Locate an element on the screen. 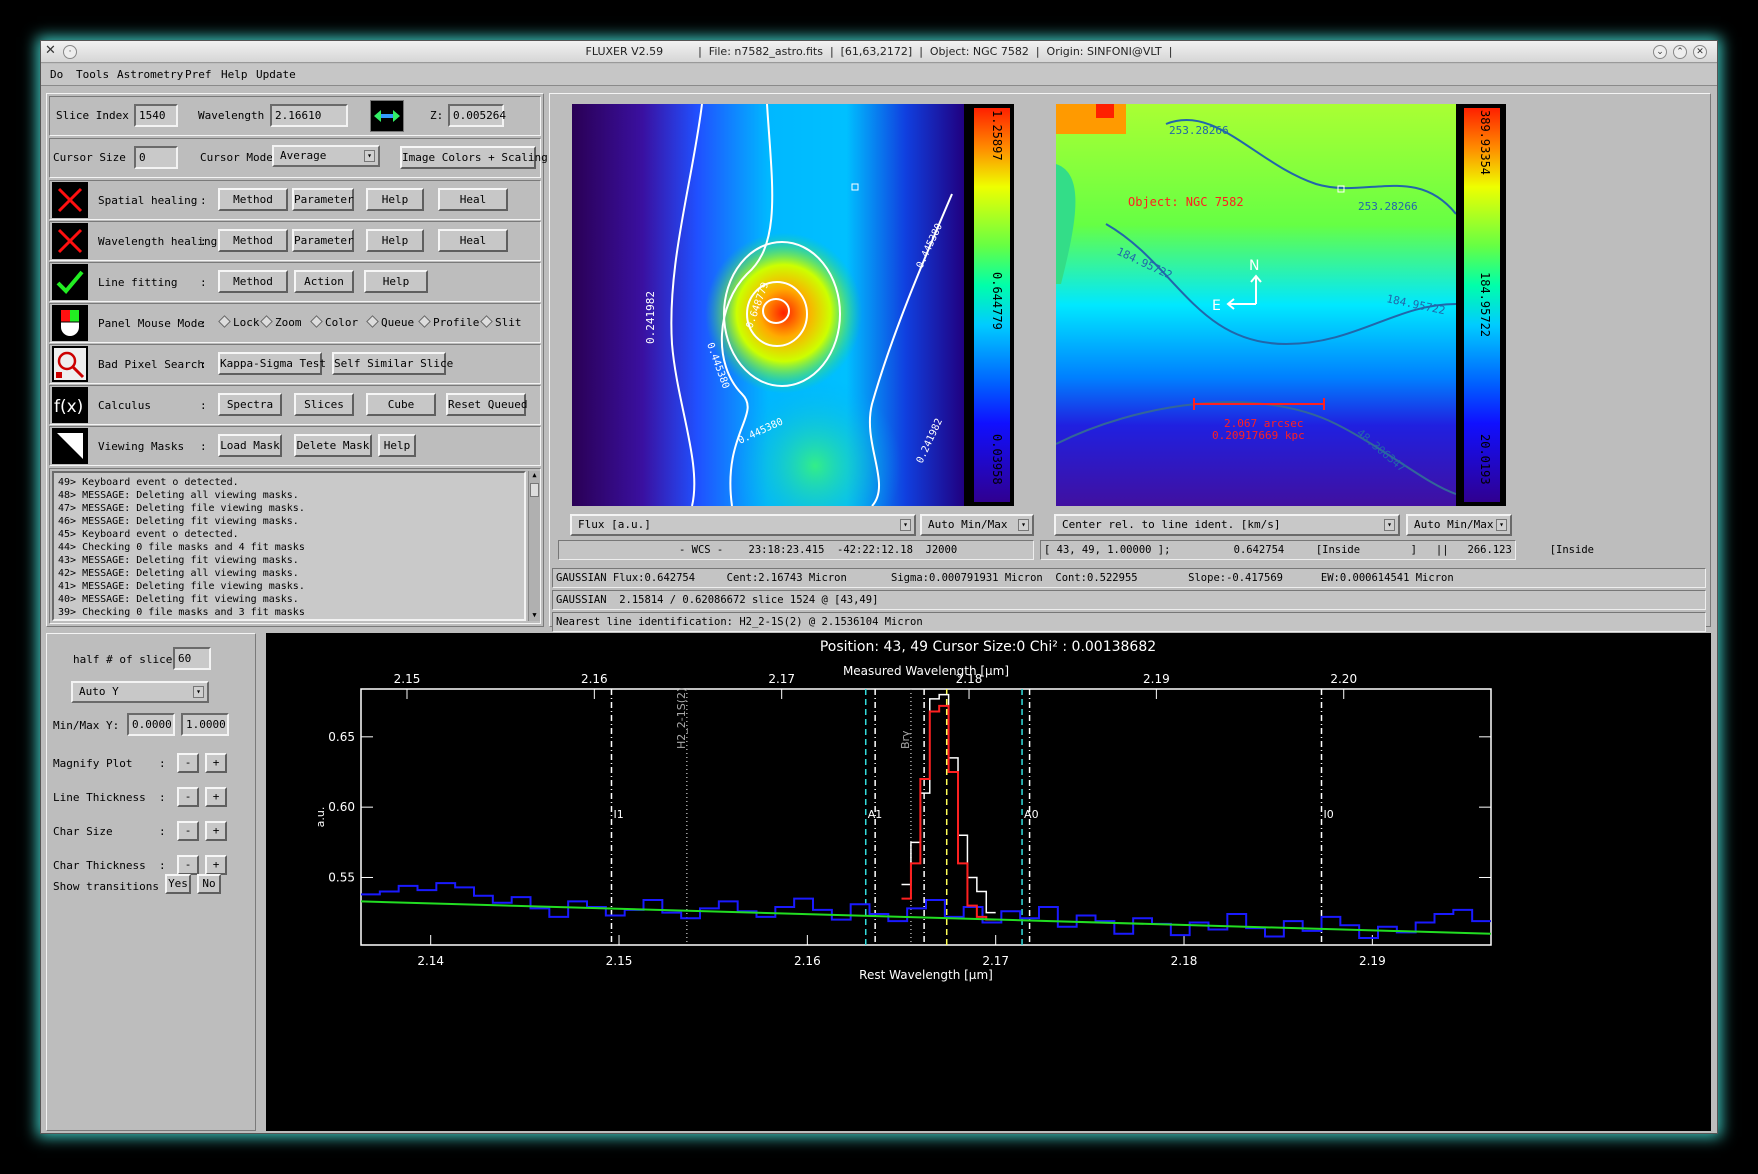  mouse-mode-slit-radio: Slit is located at coordinates (501, 322).